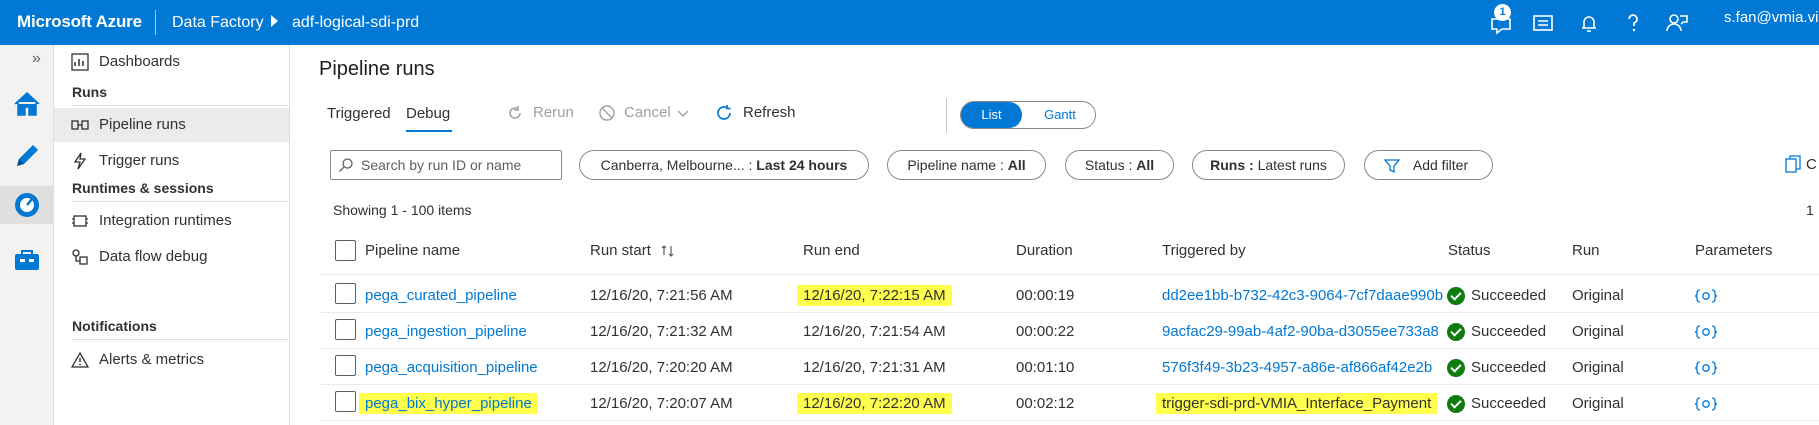 Image resolution: width=1819 pixels, height=425 pixels. I want to click on breadcrumb-factory-name: adf-logical-sdi-prd, so click(355, 23).